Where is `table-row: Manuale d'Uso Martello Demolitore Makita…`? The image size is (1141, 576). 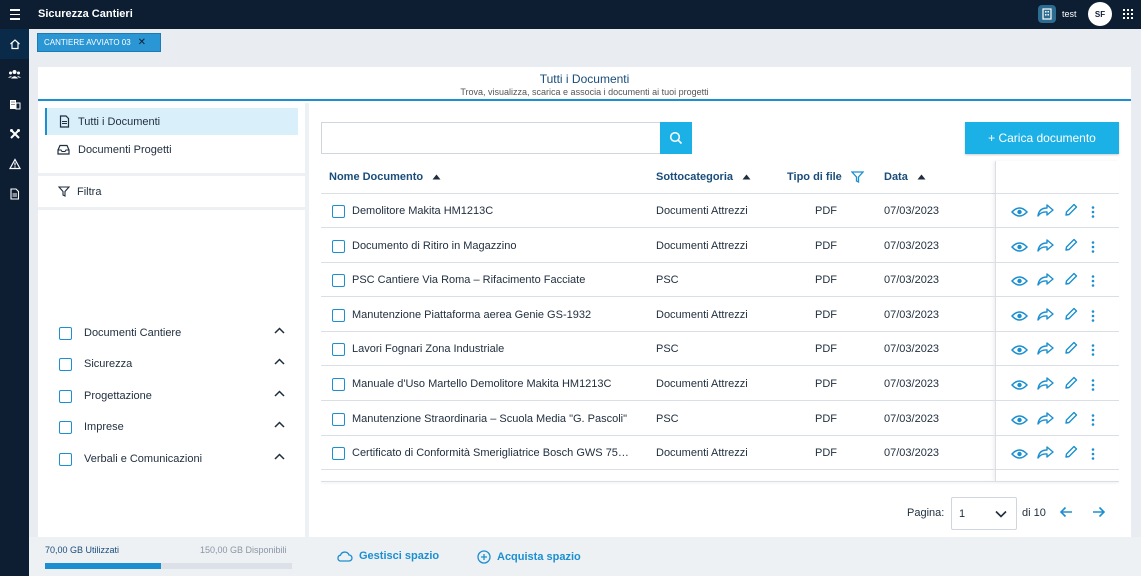
table-row: Manuale d'Uso Martello Demolitore Makita… is located at coordinates (720, 384).